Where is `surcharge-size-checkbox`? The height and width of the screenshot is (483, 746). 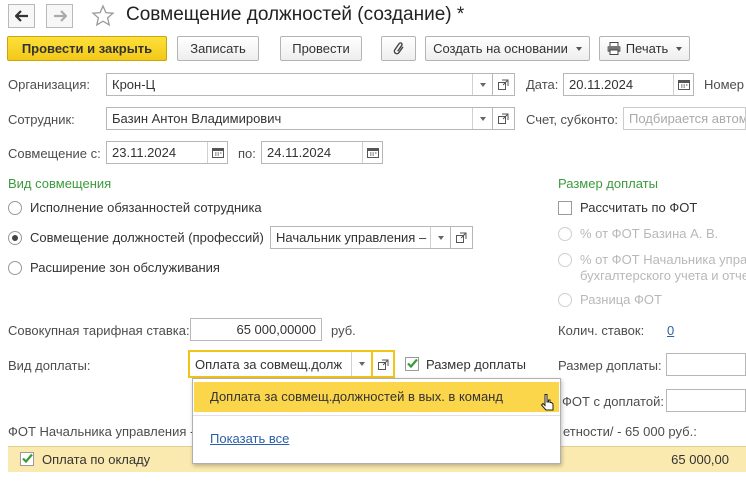
surcharge-size-checkbox is located at coordinates (412, 364).